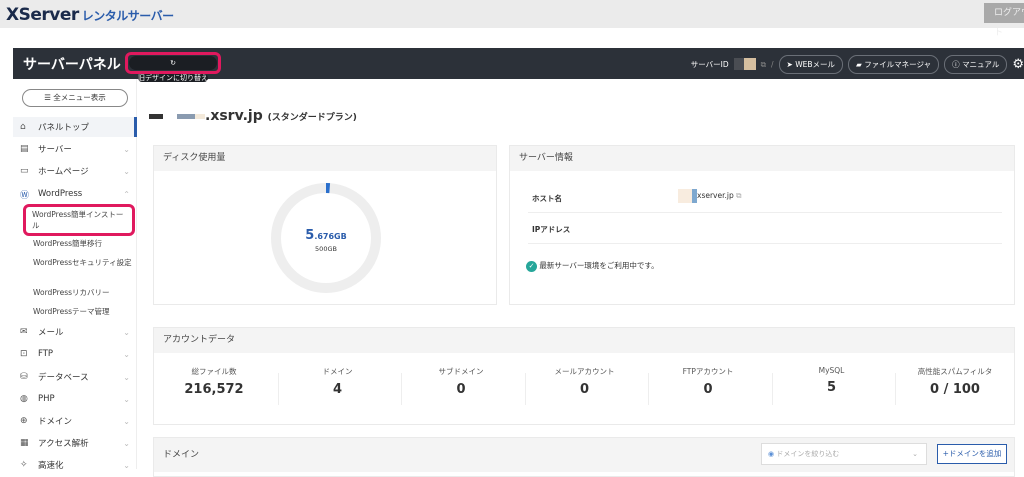 The height and width of the screenshot is (477, 1024). What do you see at coordinates (765, 198) in the screenshot?
I see `host-row: ホスト名 xserver.jp ⧉` at bounding box center [765, 198].